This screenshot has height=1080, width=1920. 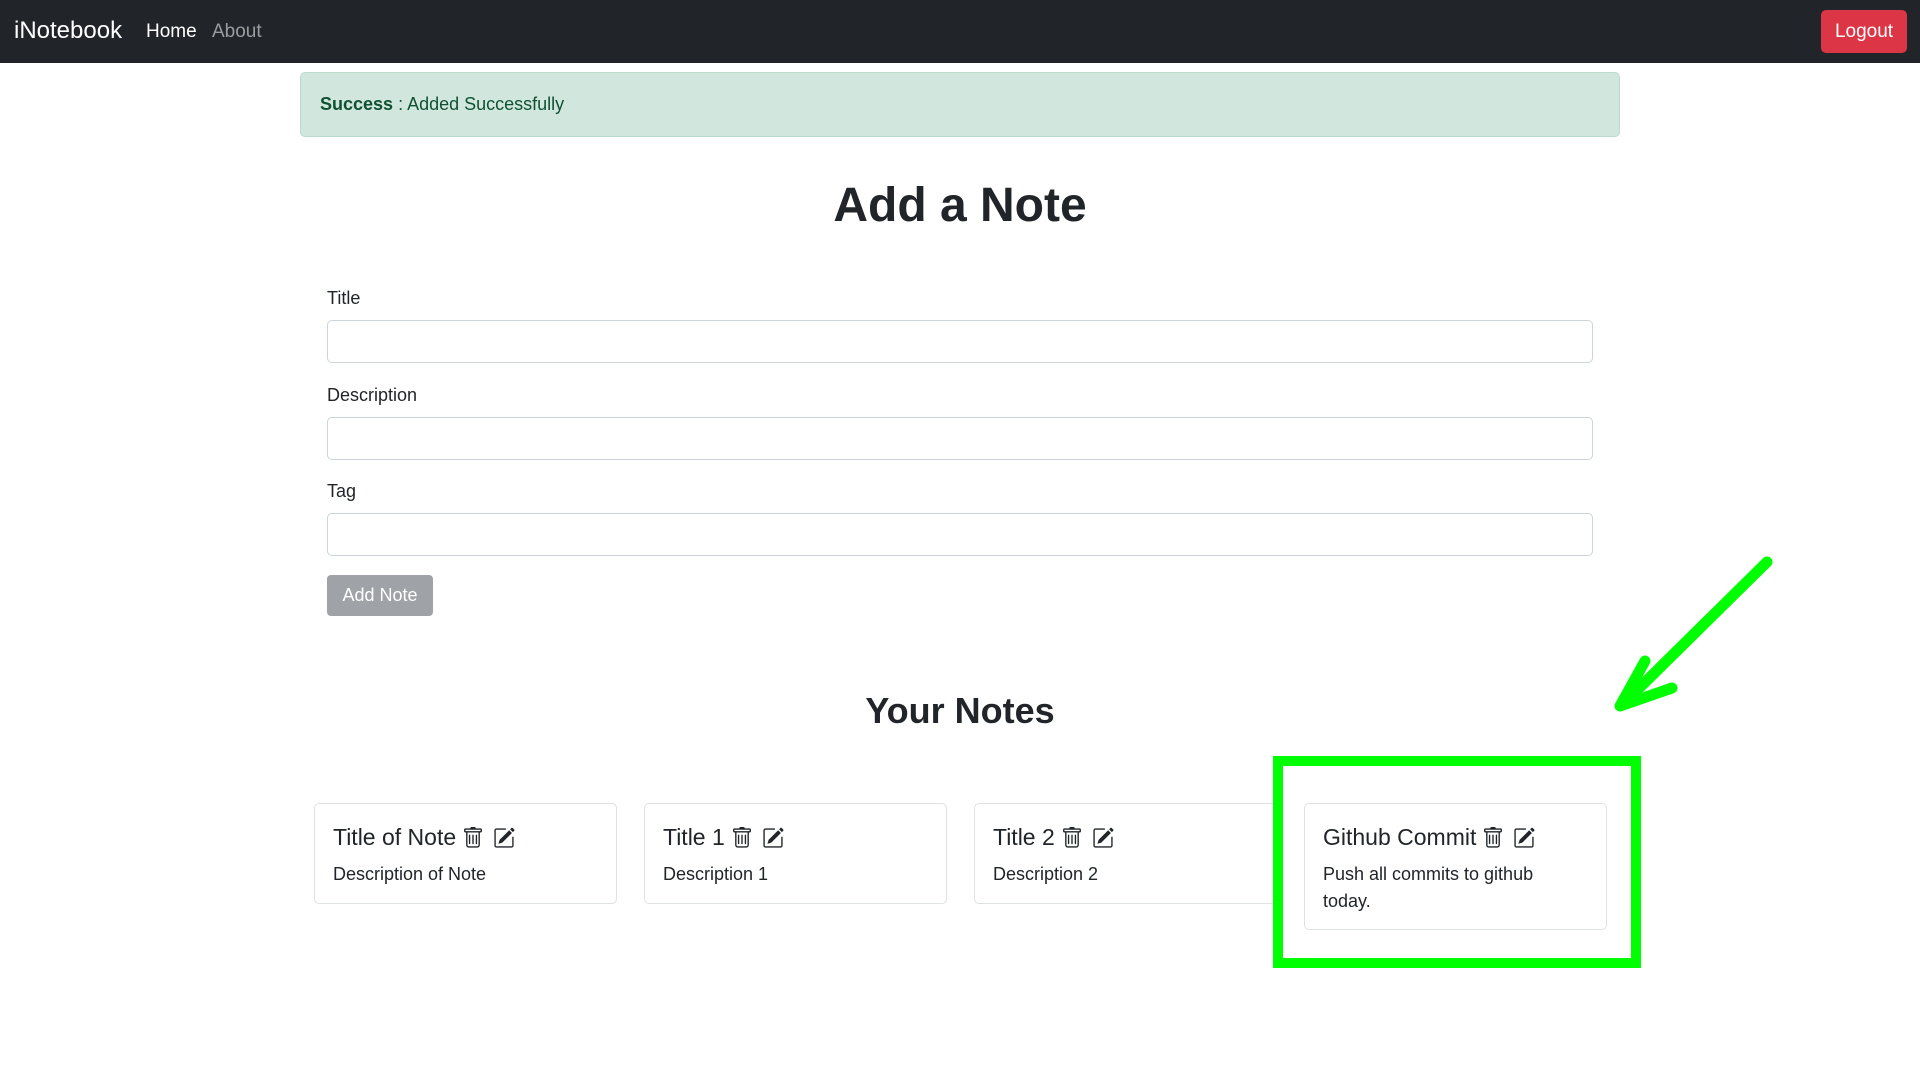 I want to click on note-title-row: Title 2, so click(x=1058, y=839).